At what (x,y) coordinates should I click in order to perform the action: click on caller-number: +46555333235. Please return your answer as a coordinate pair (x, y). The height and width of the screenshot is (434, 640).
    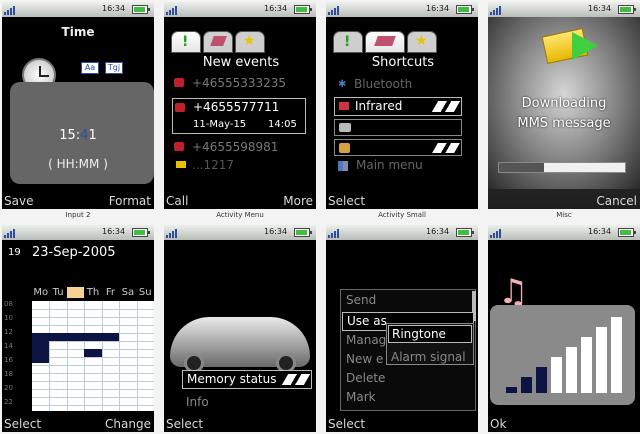
    Looking at the image, I should click on (239, 83).